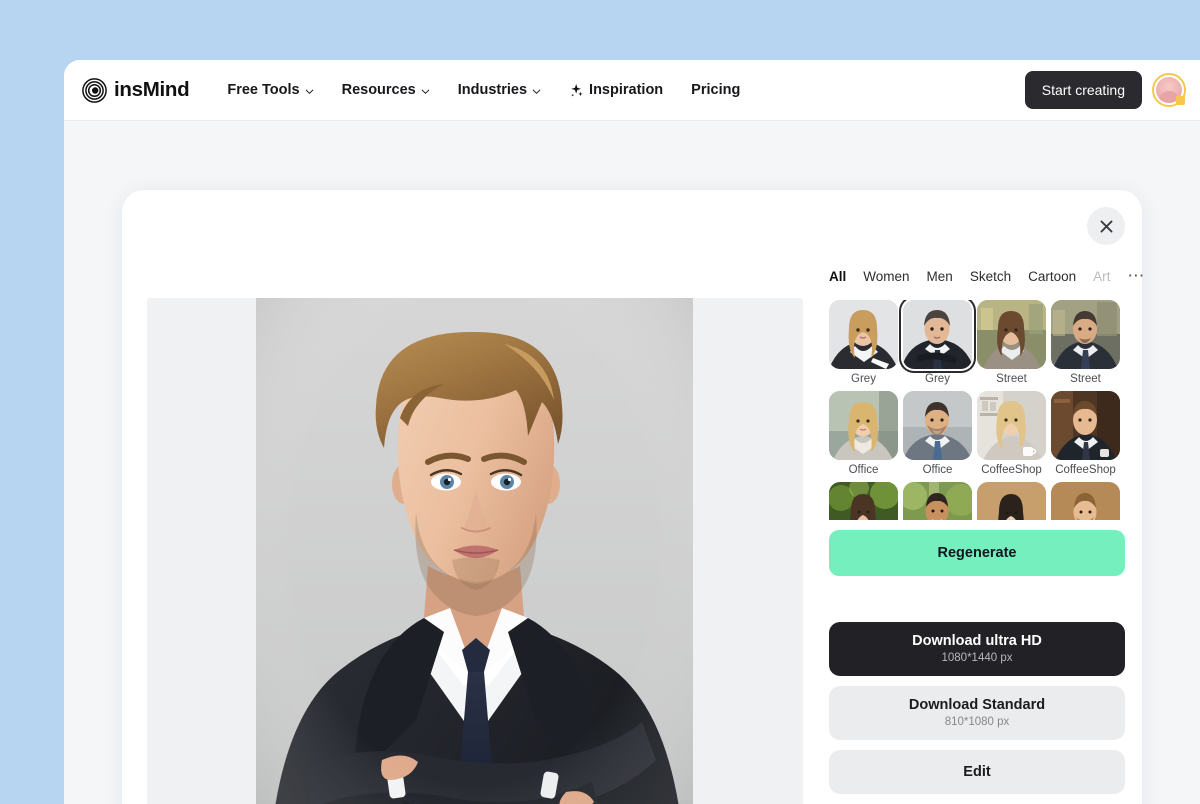 Image resolution: width=1200 pixels, height=804 pixels. Describe the element at coordinates (837, 276) in the screenshot. I see `tab-all: All` at that location.